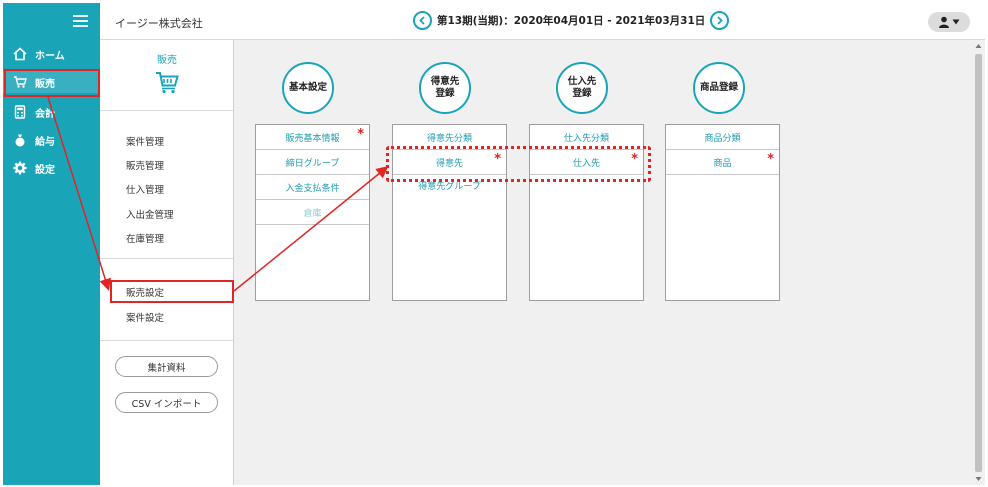  I want to click on list-item-label: 商品分類, so click(722, 138).